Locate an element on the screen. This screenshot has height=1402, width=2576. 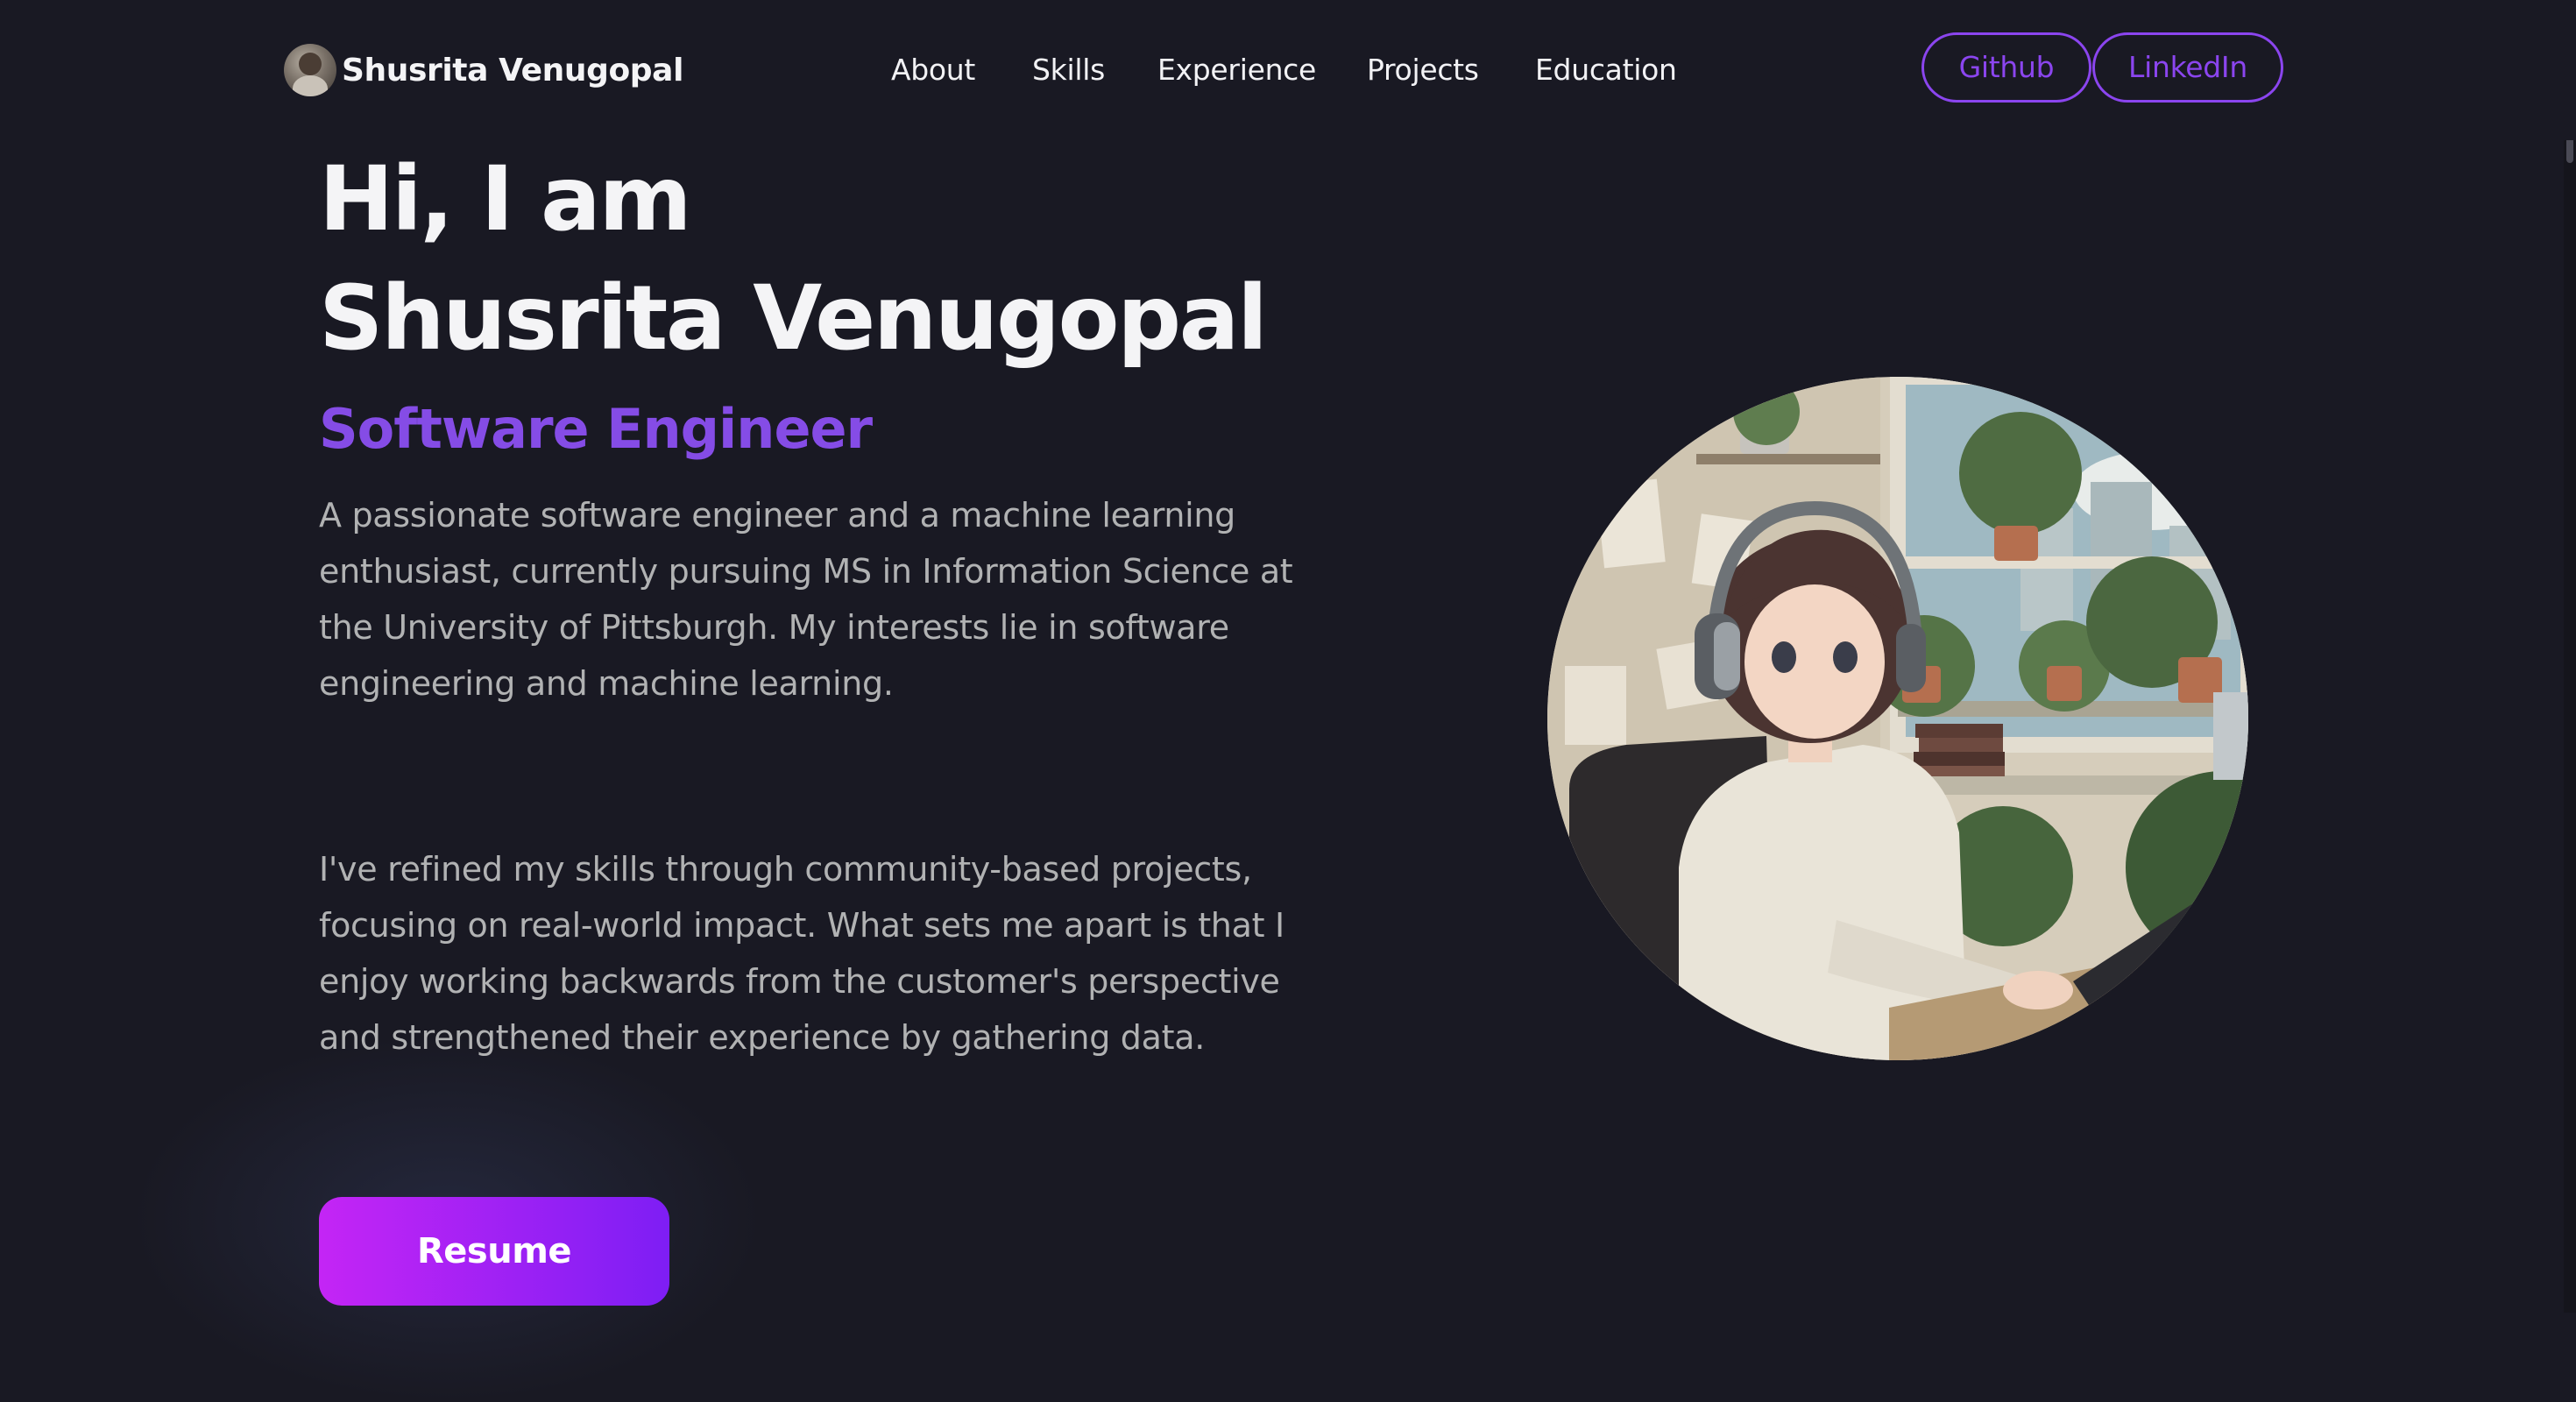
hero-illustration is located at coordinates (1897, 718).